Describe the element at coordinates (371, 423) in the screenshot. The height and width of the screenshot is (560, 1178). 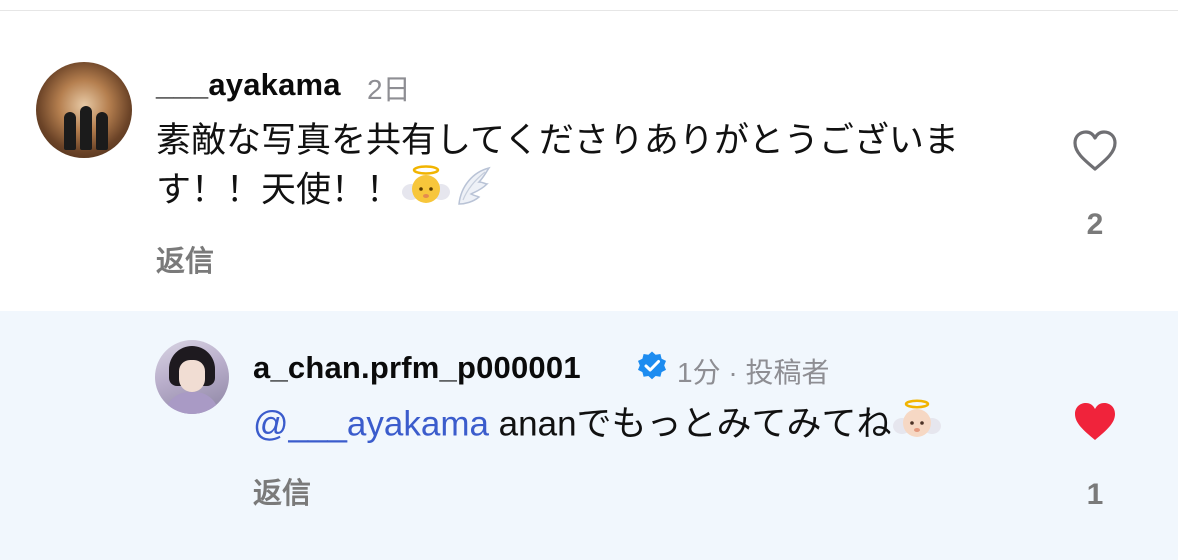
I see `mention-link: @___ayakama` at that location.